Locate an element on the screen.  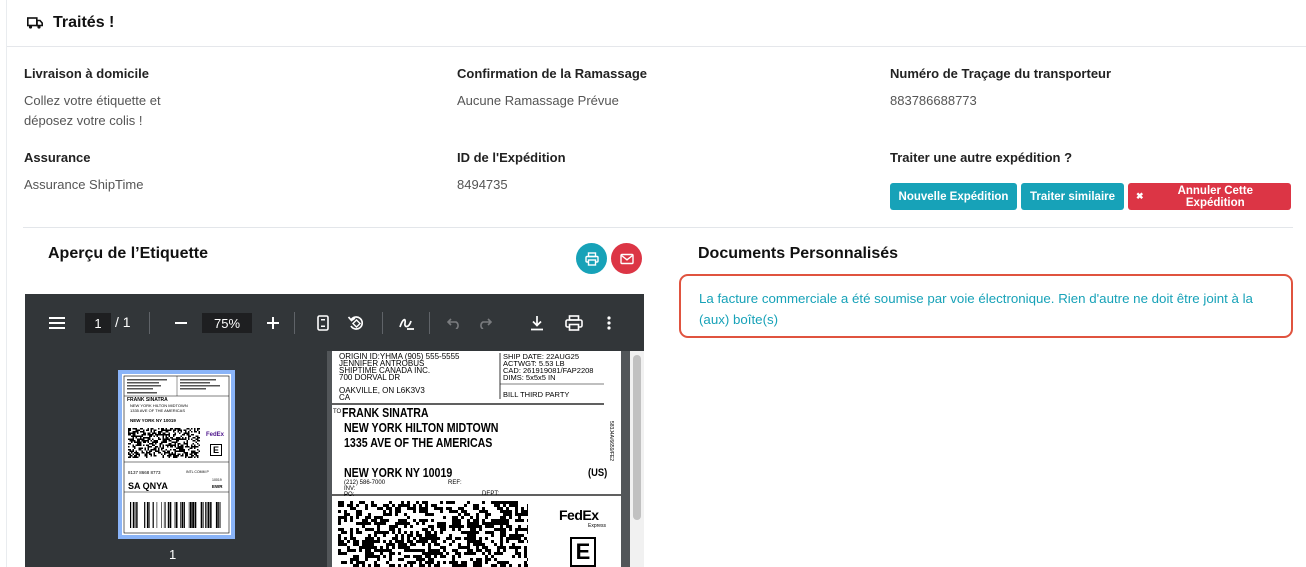
delivery-value-line1: Collez votre étiquette et is located at coordinates (92, 100).